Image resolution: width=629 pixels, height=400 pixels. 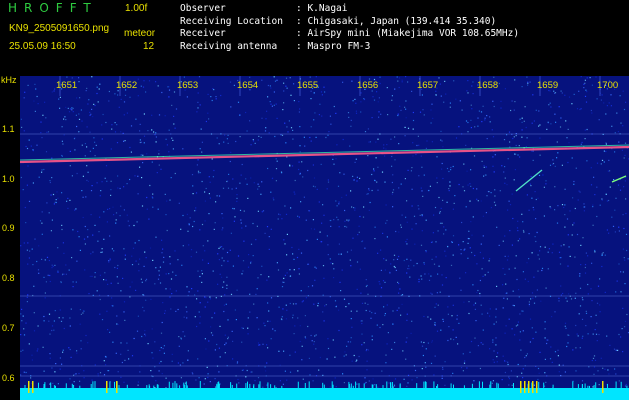 I want to click on x-tick-label: 1653, so click(x=188, y=85).